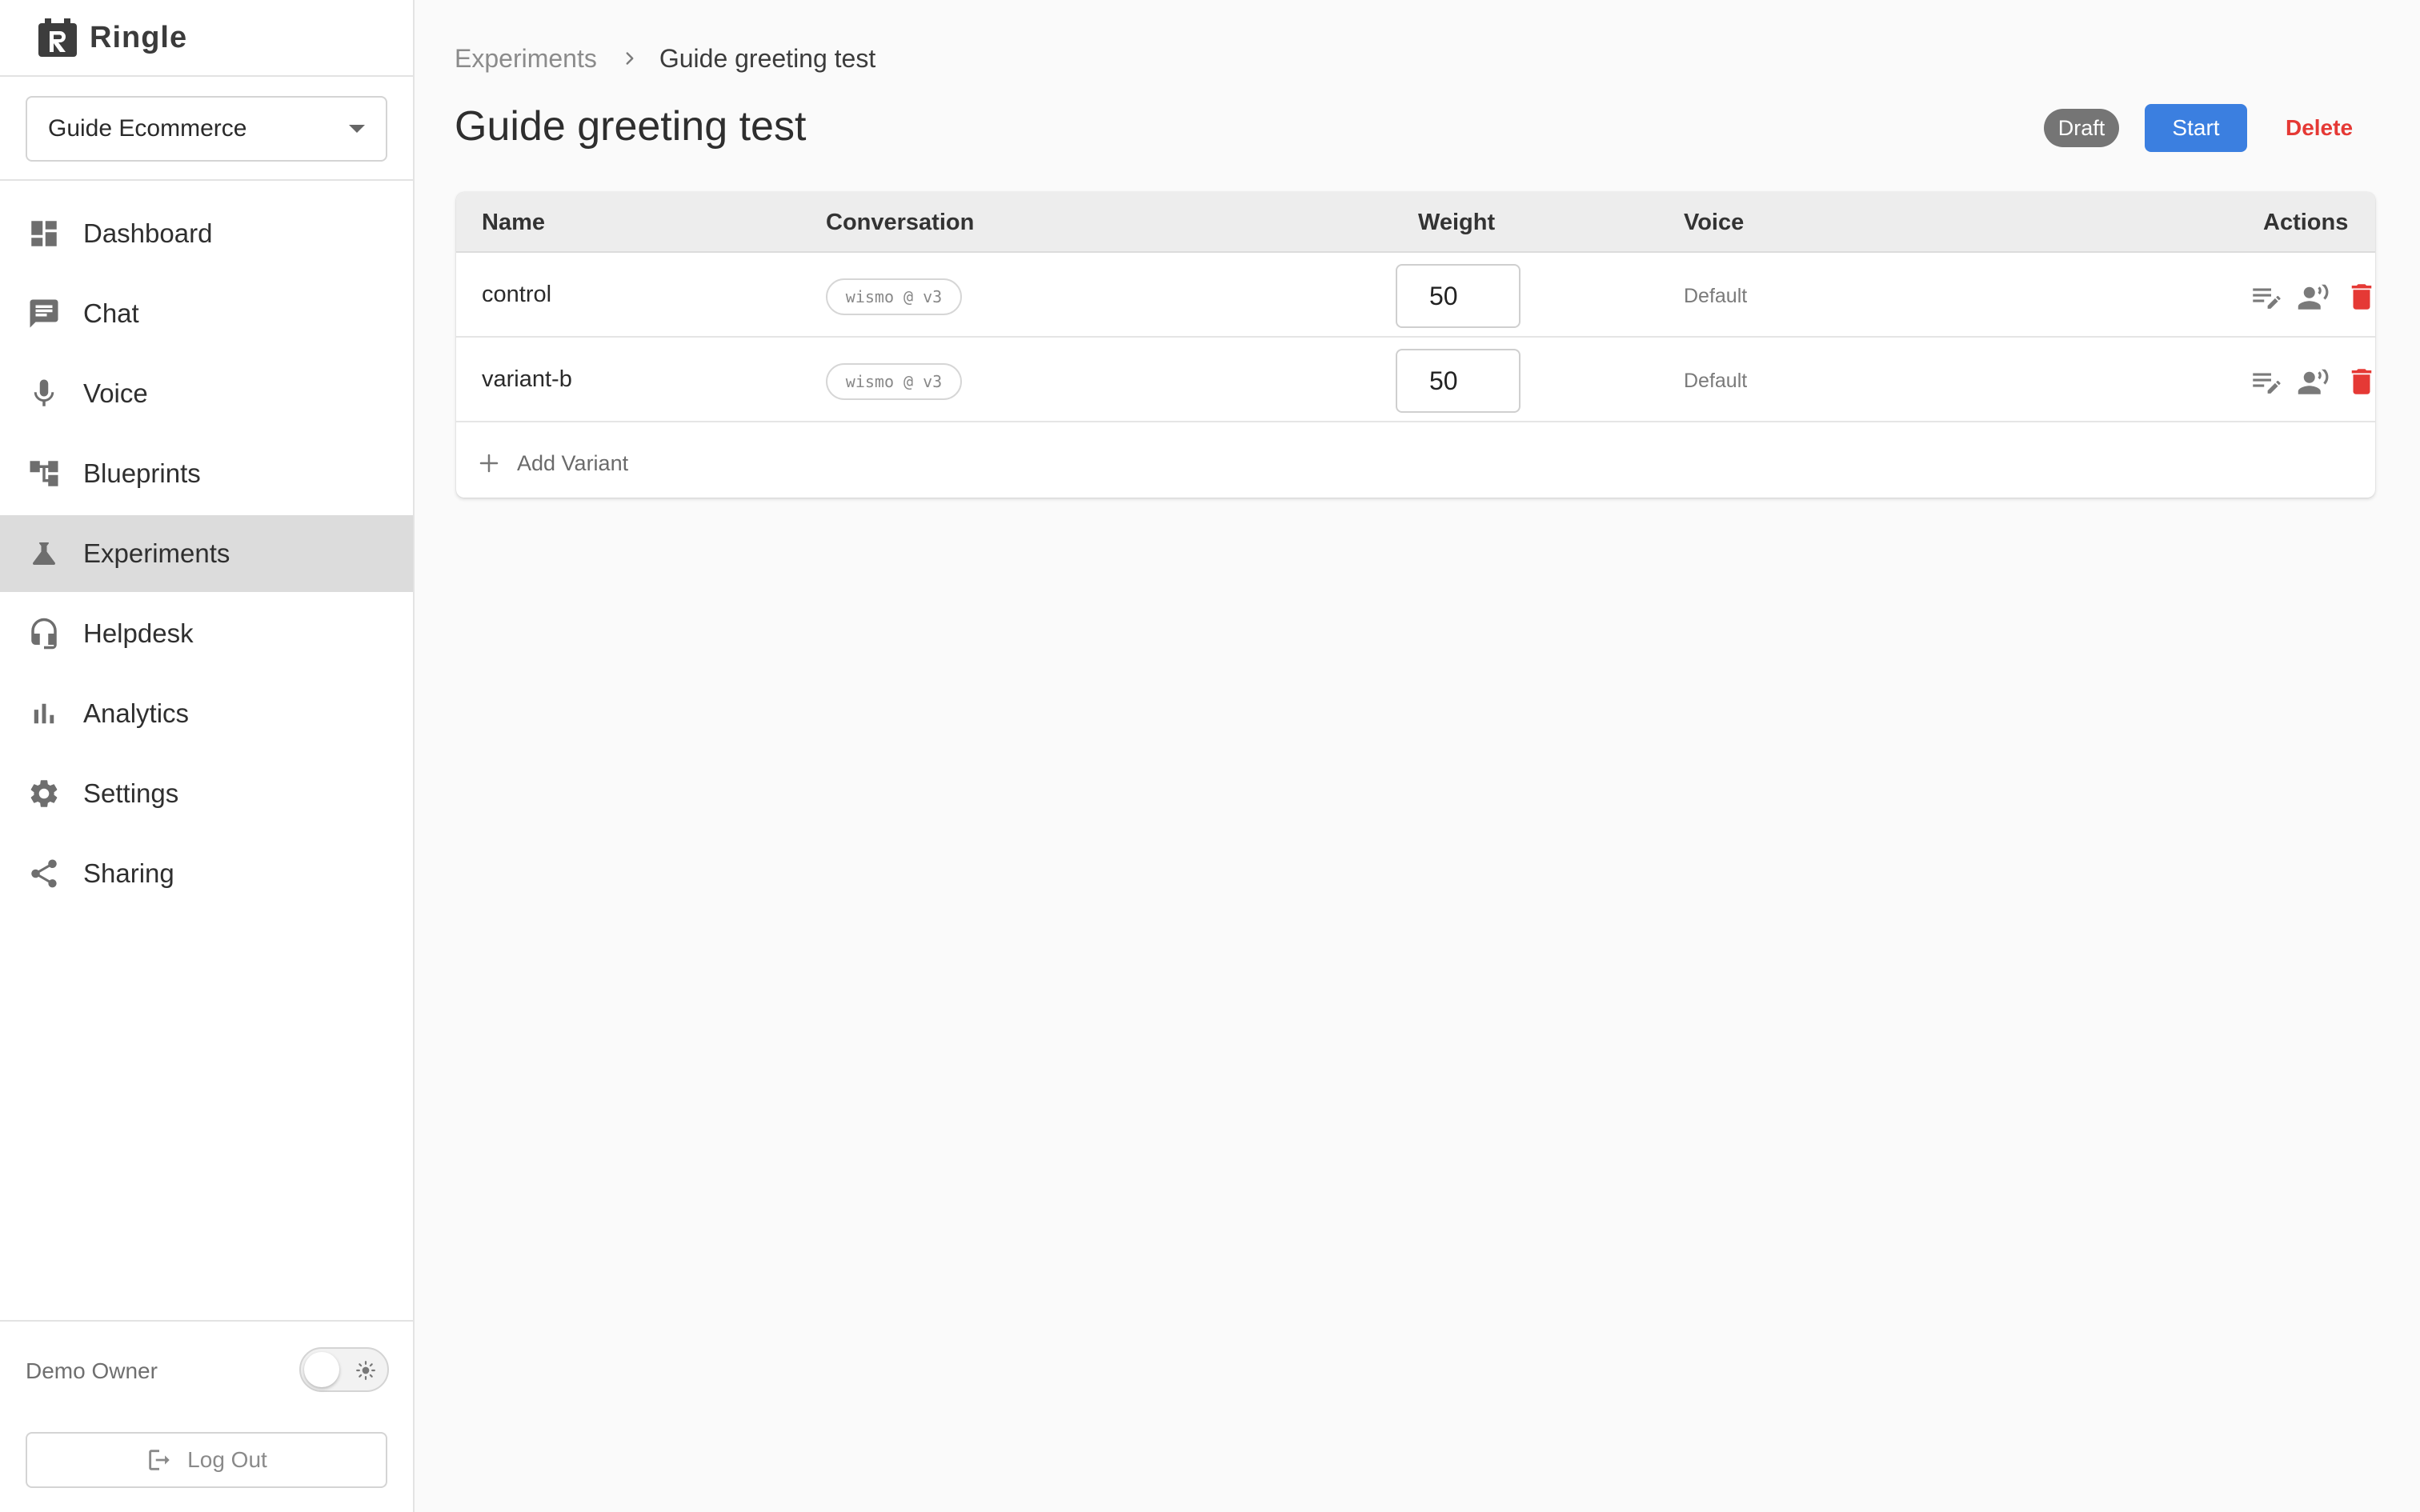  What do you see at coordinates (44, 393) in the screenshot?
I see `microphone-icon` at bounding box center [44, 393].